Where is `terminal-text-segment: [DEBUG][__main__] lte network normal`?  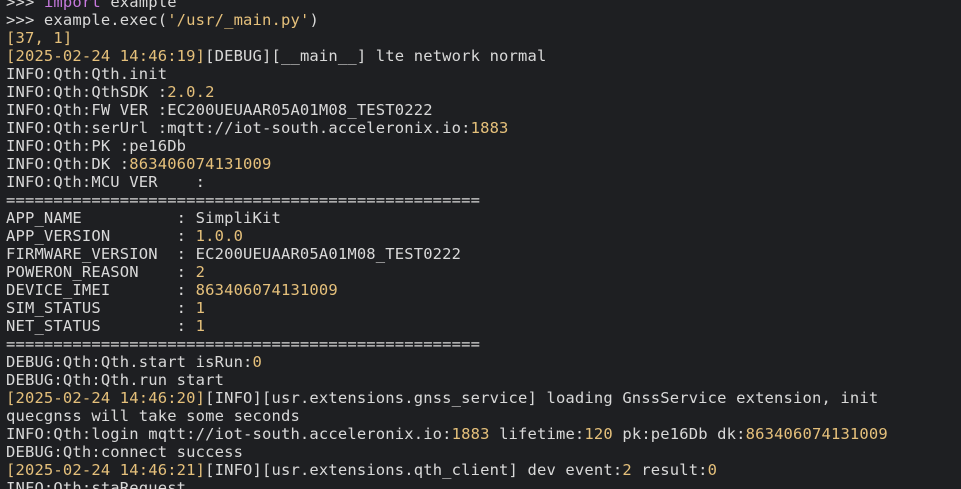
terminal-text-segment: [DEBUG][__main__] lte network normal is located at coordinates (376, 56).